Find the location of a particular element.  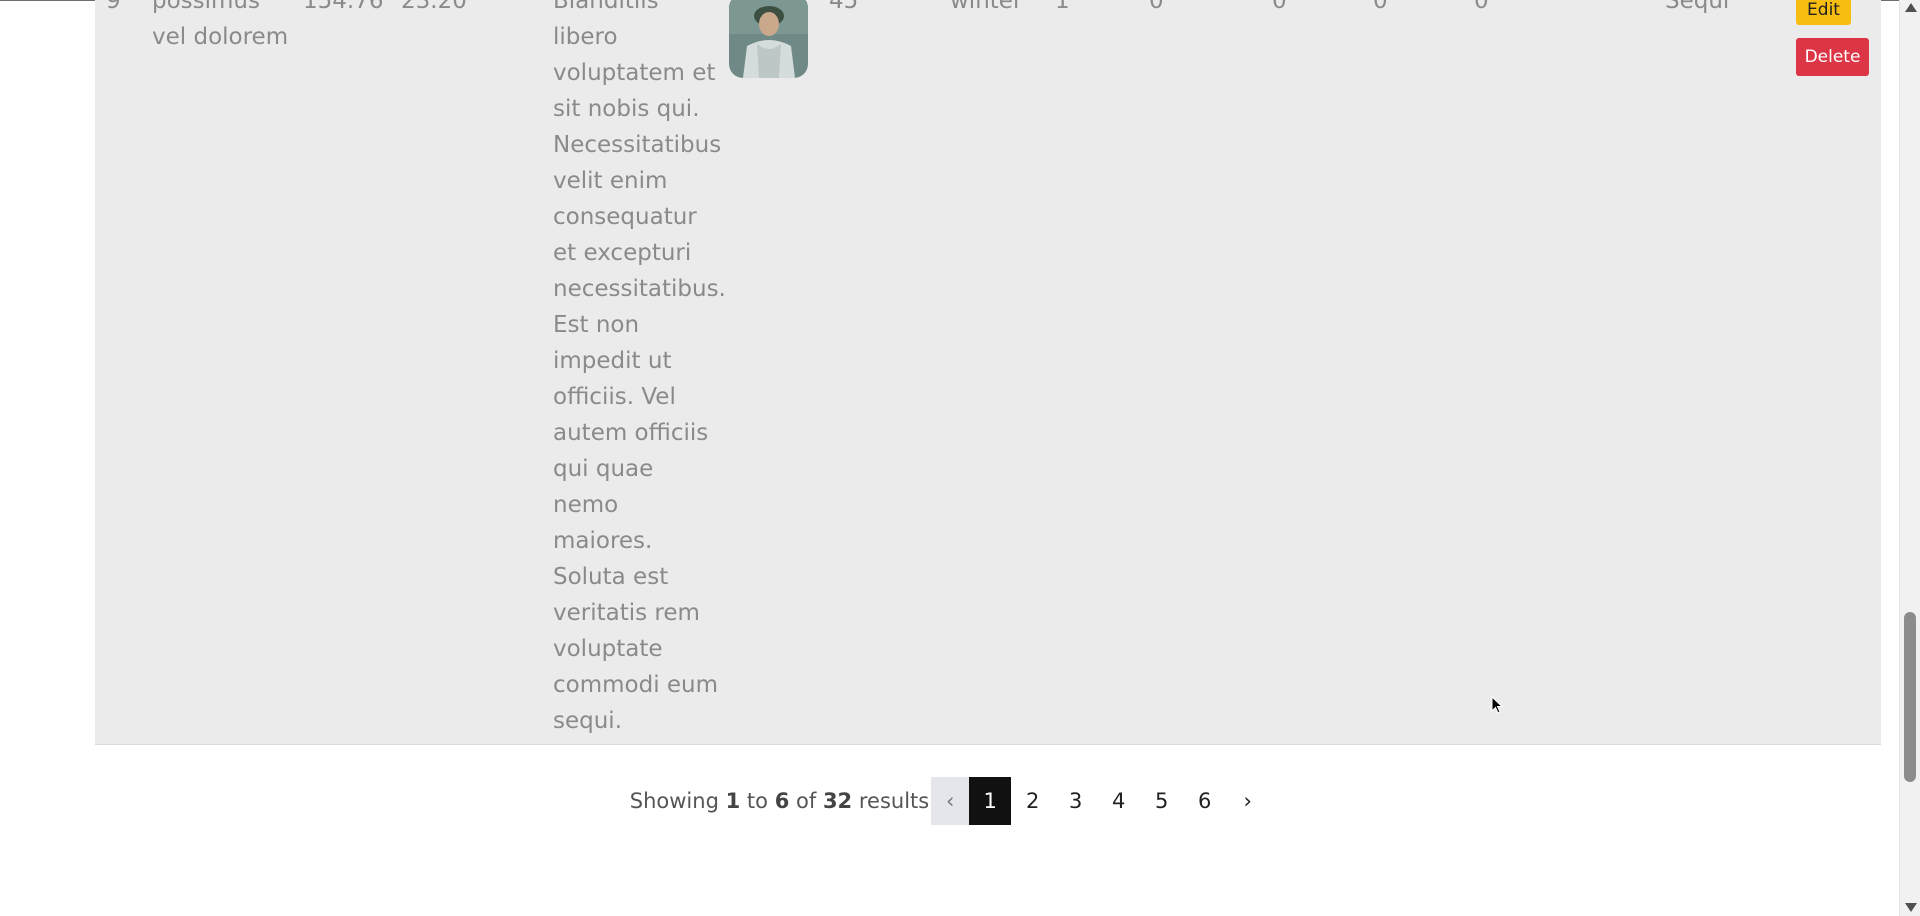

row-id: 9 is located at coordinates (113, 7).